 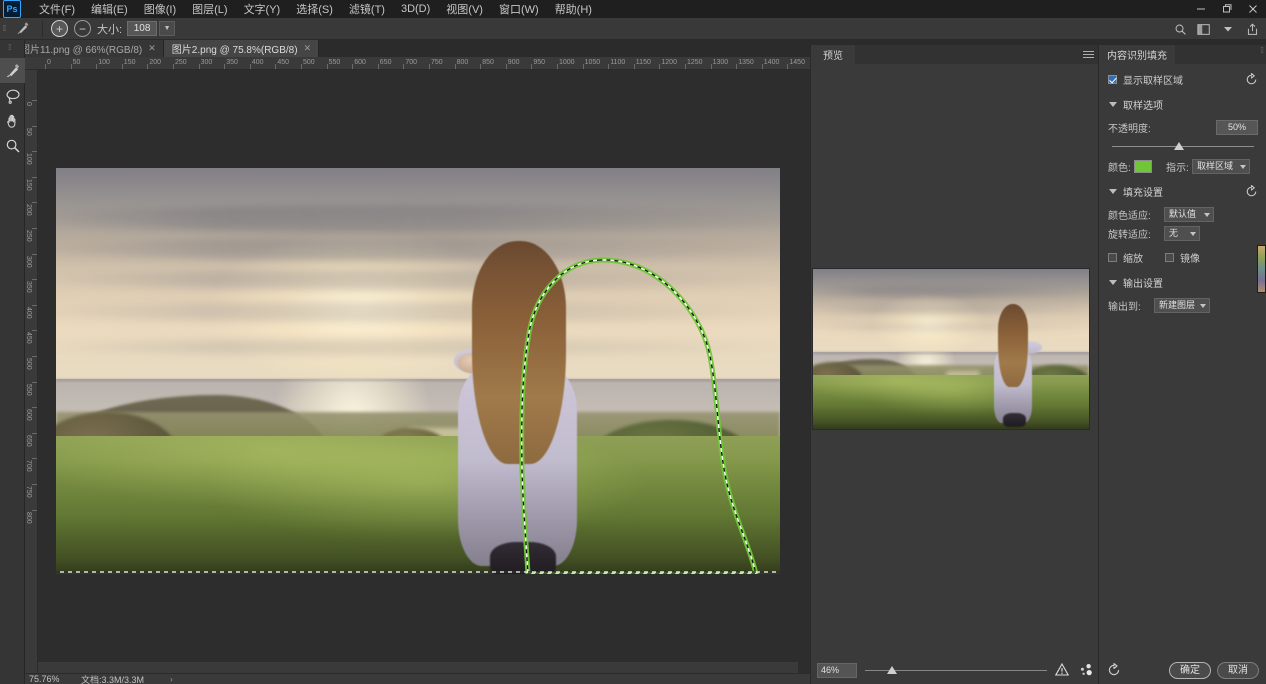 I want to click on indicates-dropdown: 取样区域, so click(x=1221, y=166).